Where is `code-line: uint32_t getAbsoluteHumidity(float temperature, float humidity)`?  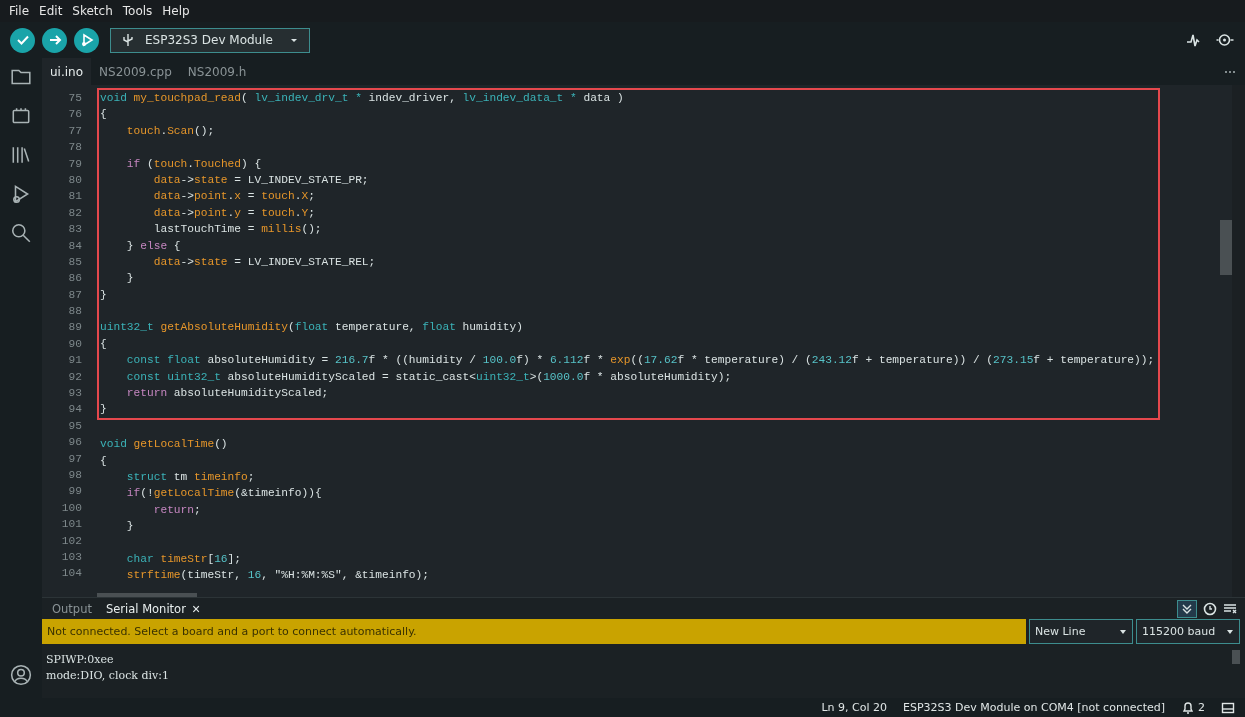
code-line: uint32_t getAbsoluteHumidity(float temperature, float humidity) is located at coordinates (311, 328).